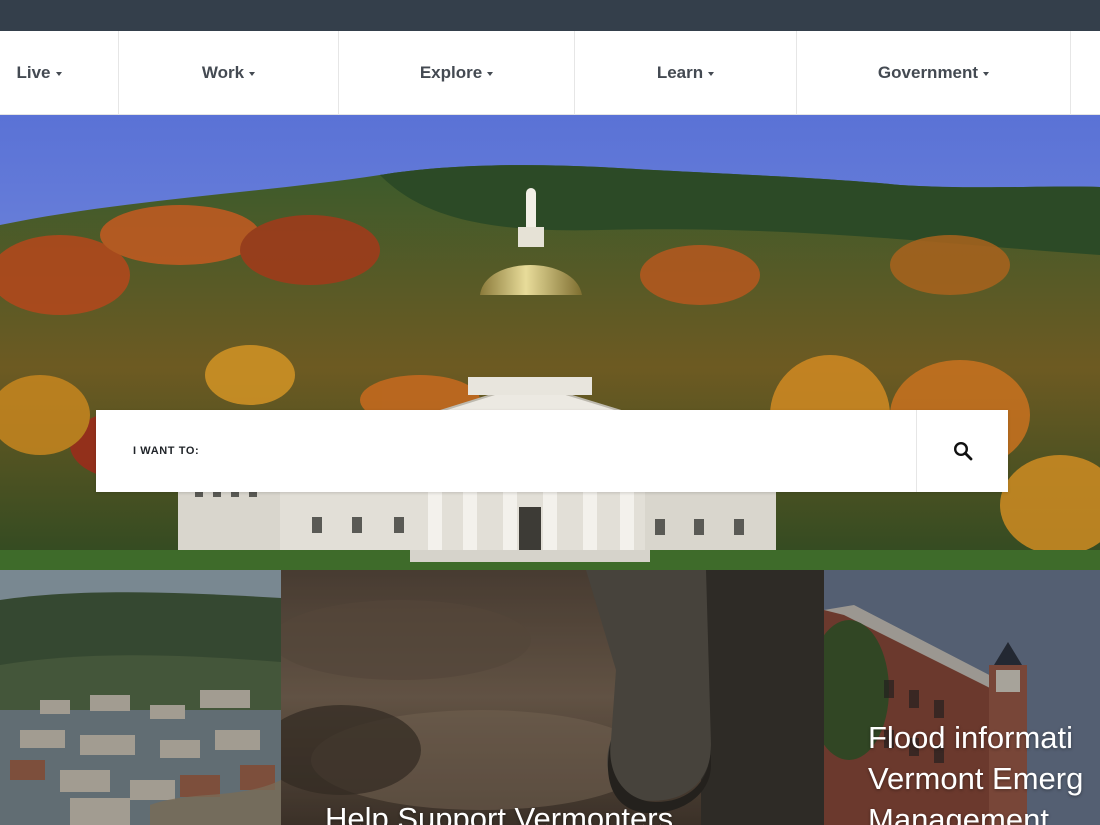 The image size is (1100, 825). I want to click on nav-item-explore: Explore, so click(457, 73).